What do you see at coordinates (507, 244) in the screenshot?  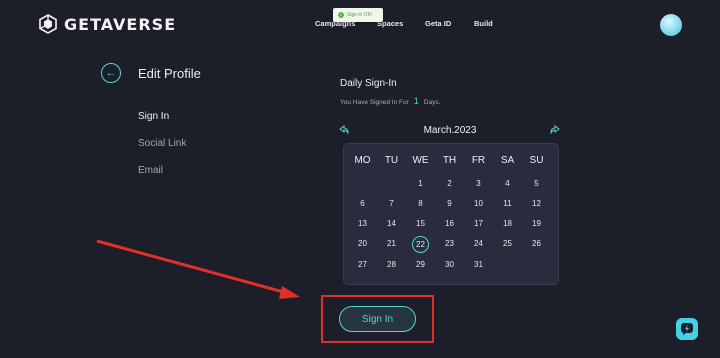 I see `calendar-day: 25` at bounding box center [507, 244].